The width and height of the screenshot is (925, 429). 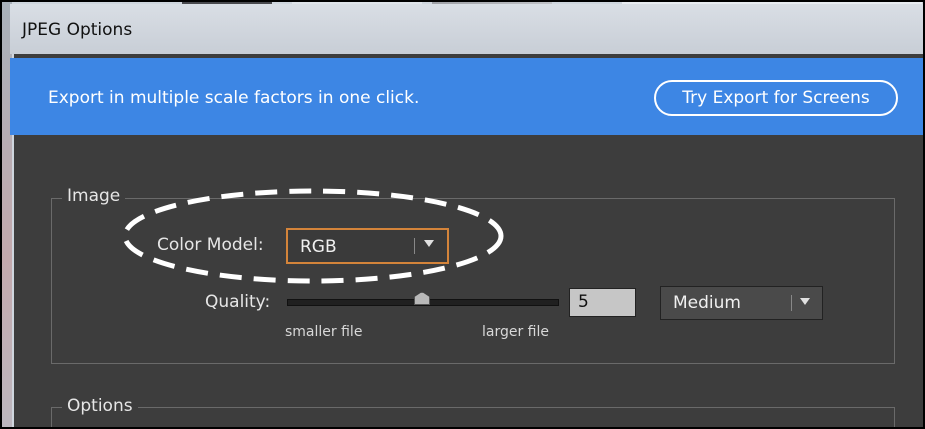 What do you see at coordinates (805, 301) in the screenshot?
I see `chevron-down-icon` at bounding box center [805, 301].